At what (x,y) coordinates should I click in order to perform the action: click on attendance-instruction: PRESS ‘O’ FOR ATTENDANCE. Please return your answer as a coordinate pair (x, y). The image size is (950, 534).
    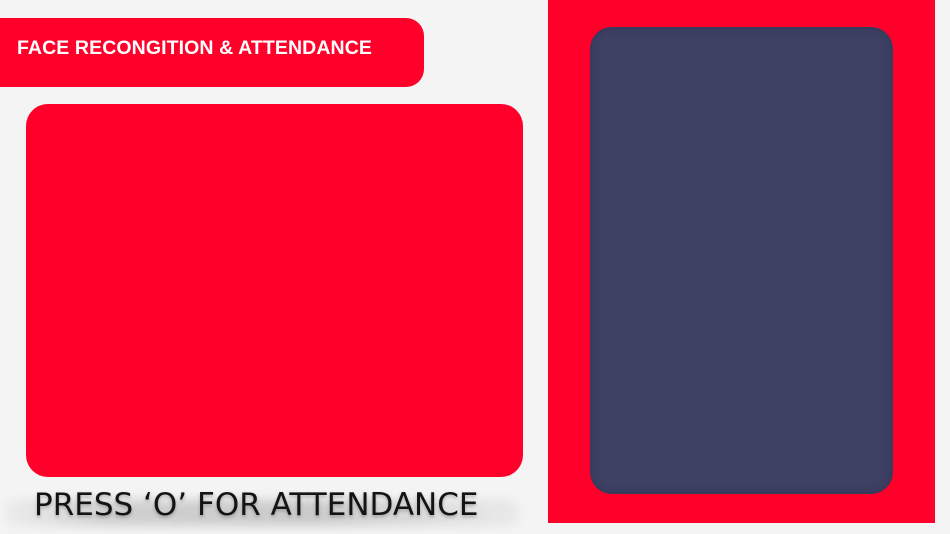
    Looking at the image, I should click on (256, 505).